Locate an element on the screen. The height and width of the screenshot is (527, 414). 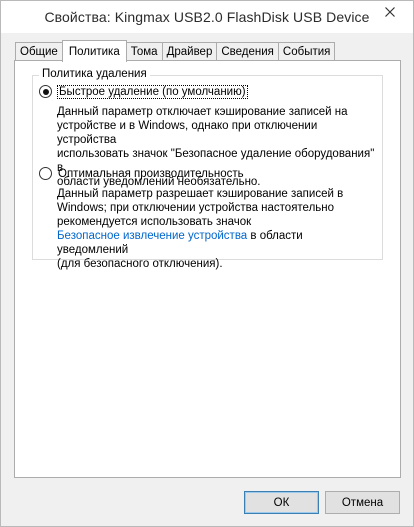
safely-remove-hardware-link: Безопасное извлечение устройства is located at coordinates (152, 236).